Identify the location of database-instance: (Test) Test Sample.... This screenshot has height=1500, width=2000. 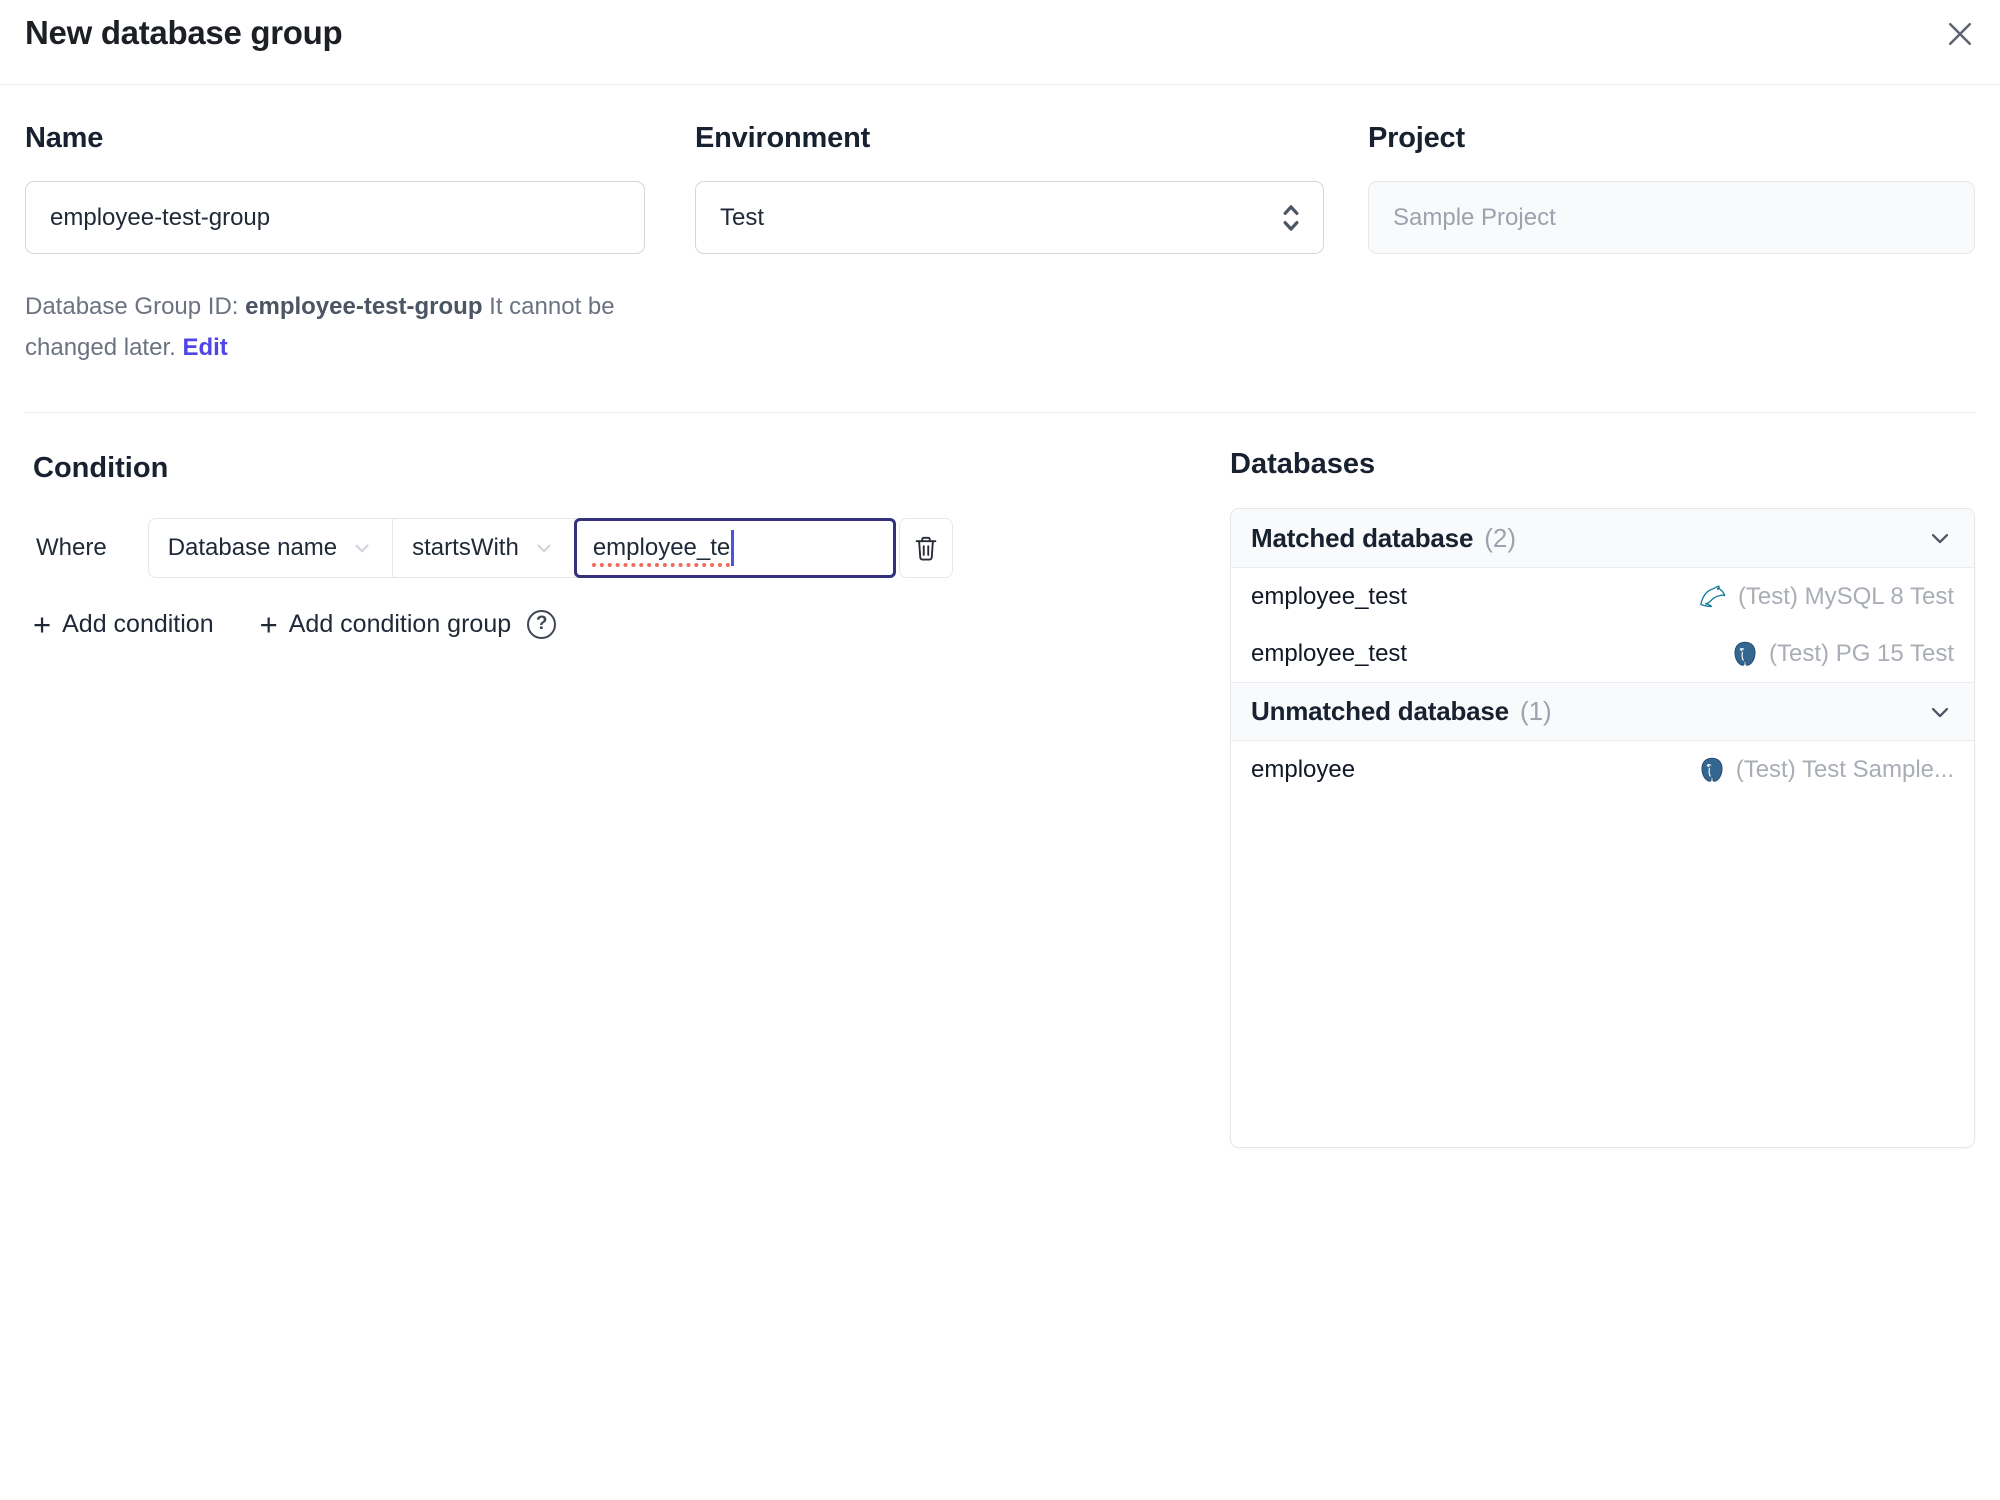
(1844, 769).